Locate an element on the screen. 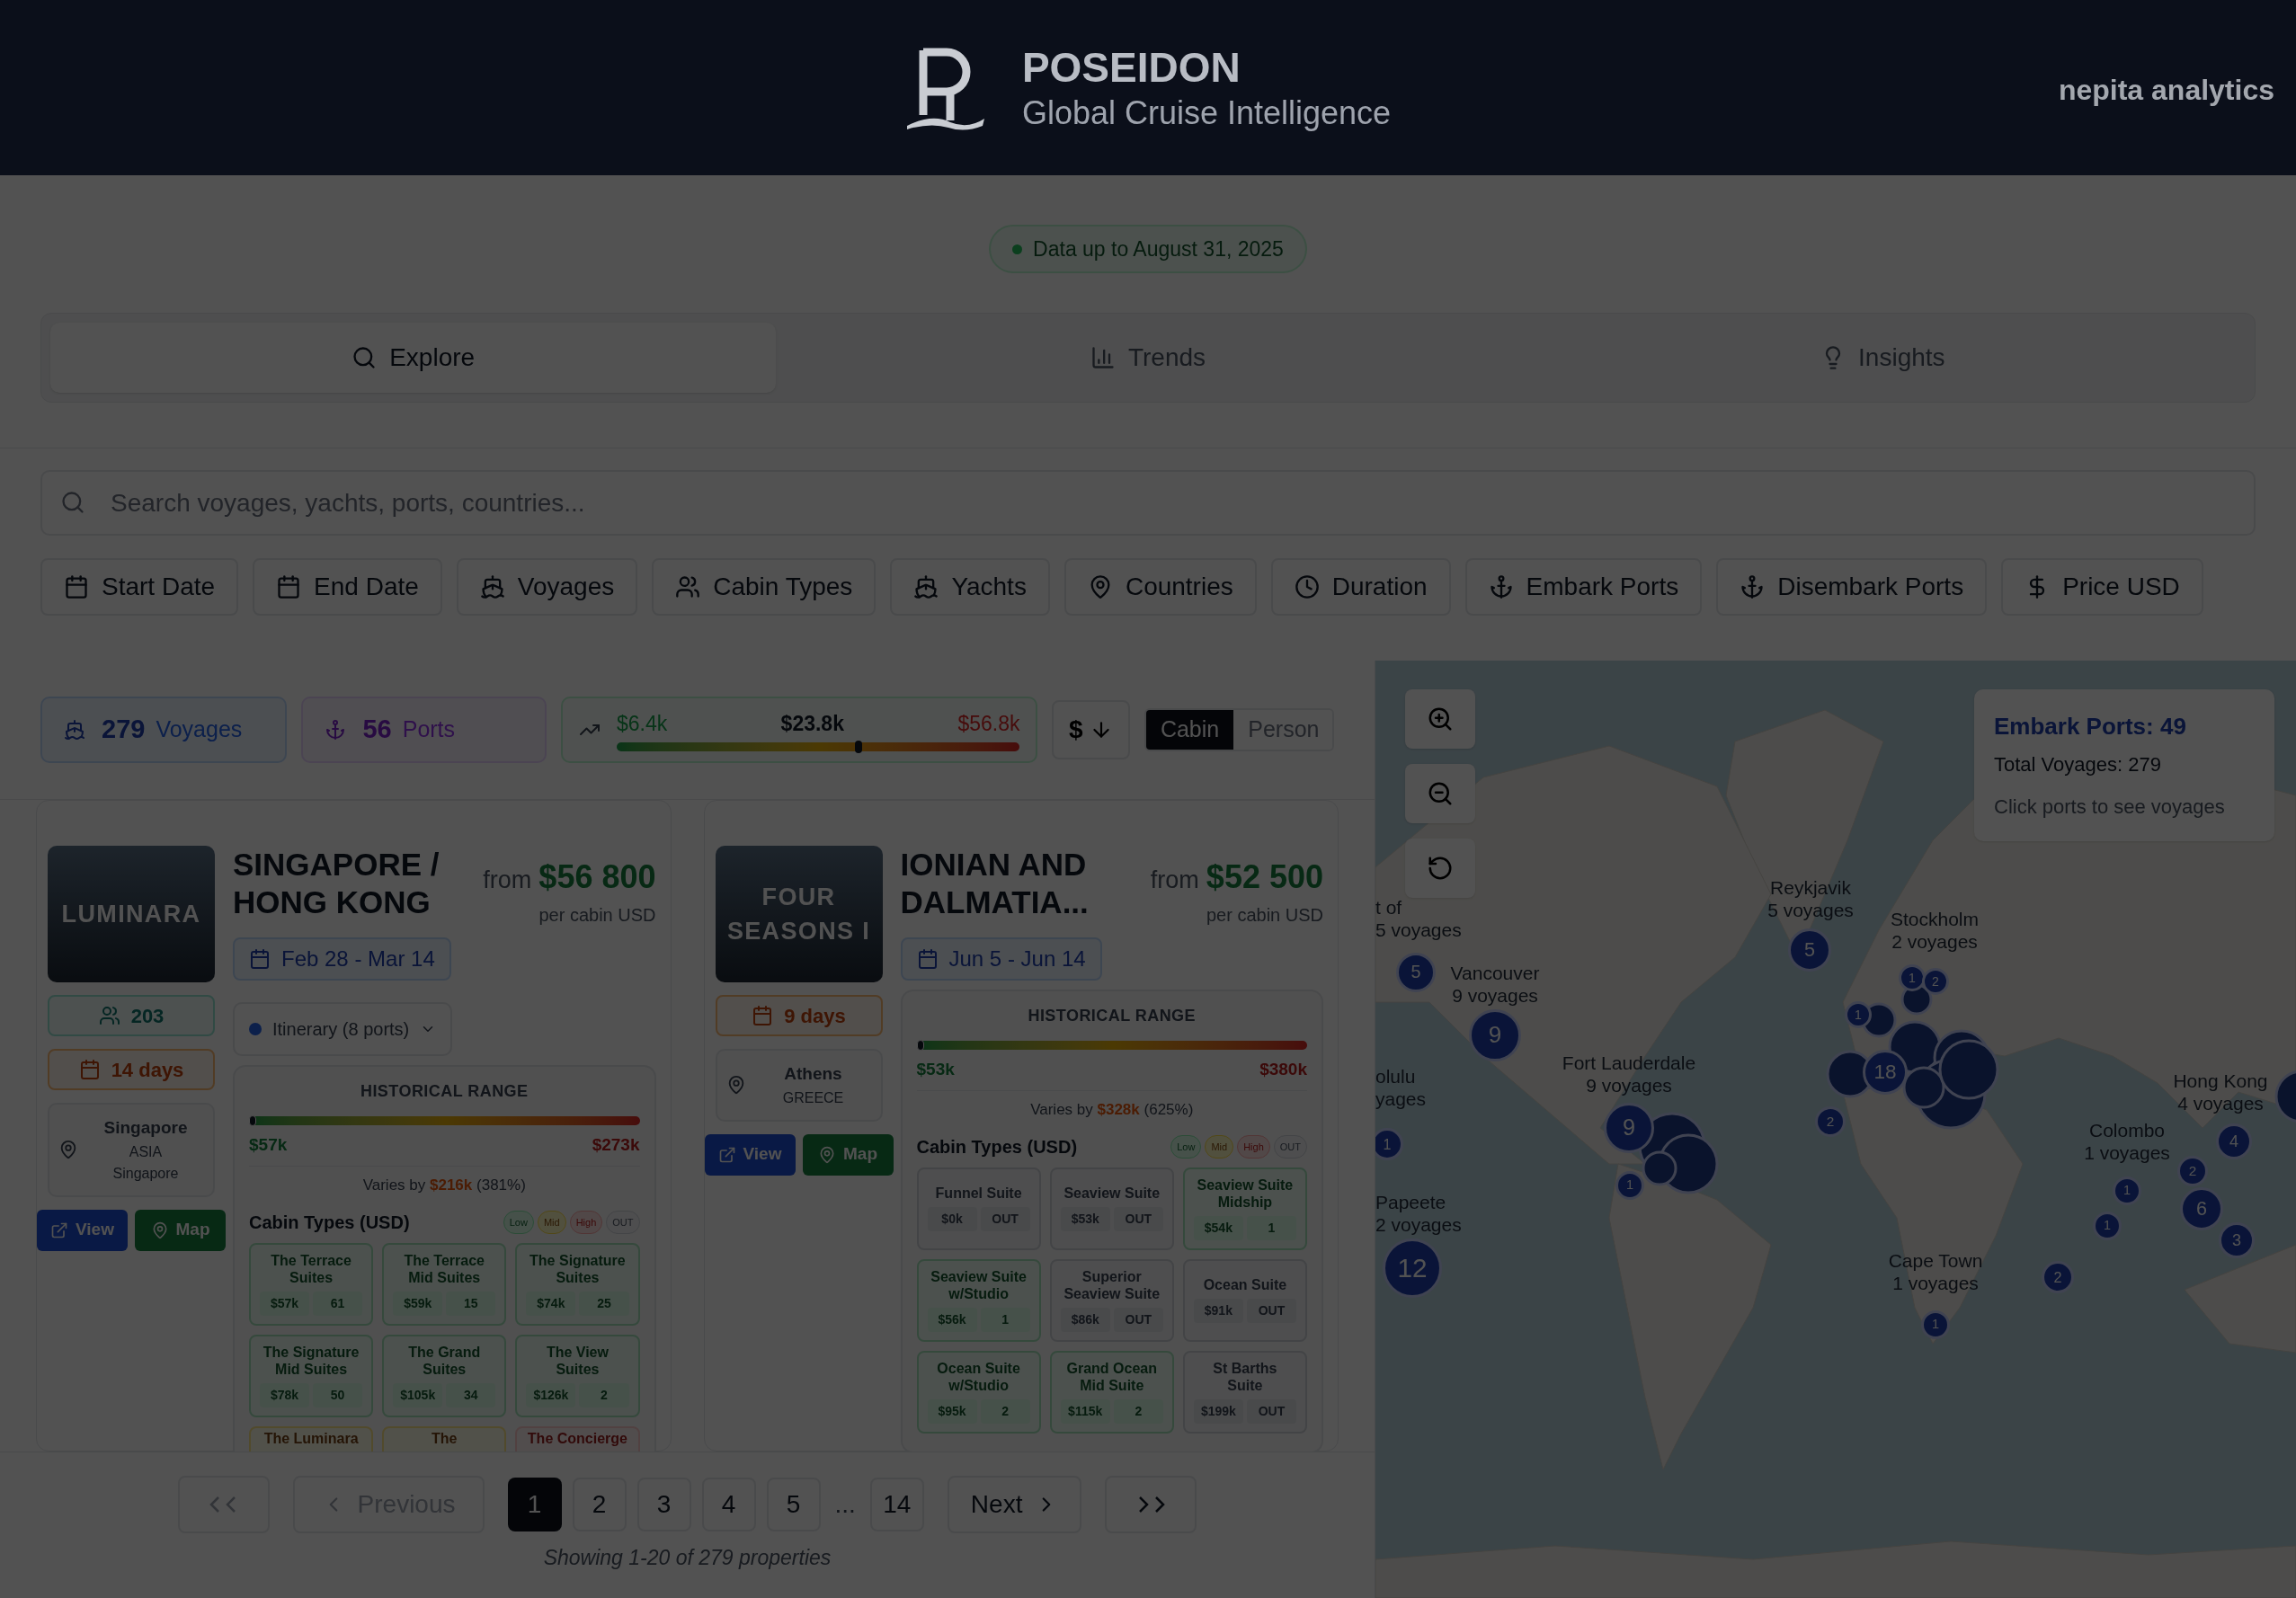 This screenshot has height=1598, width=2296. cabin-name: The Grand Suites is located at coordinates (444, 1361).